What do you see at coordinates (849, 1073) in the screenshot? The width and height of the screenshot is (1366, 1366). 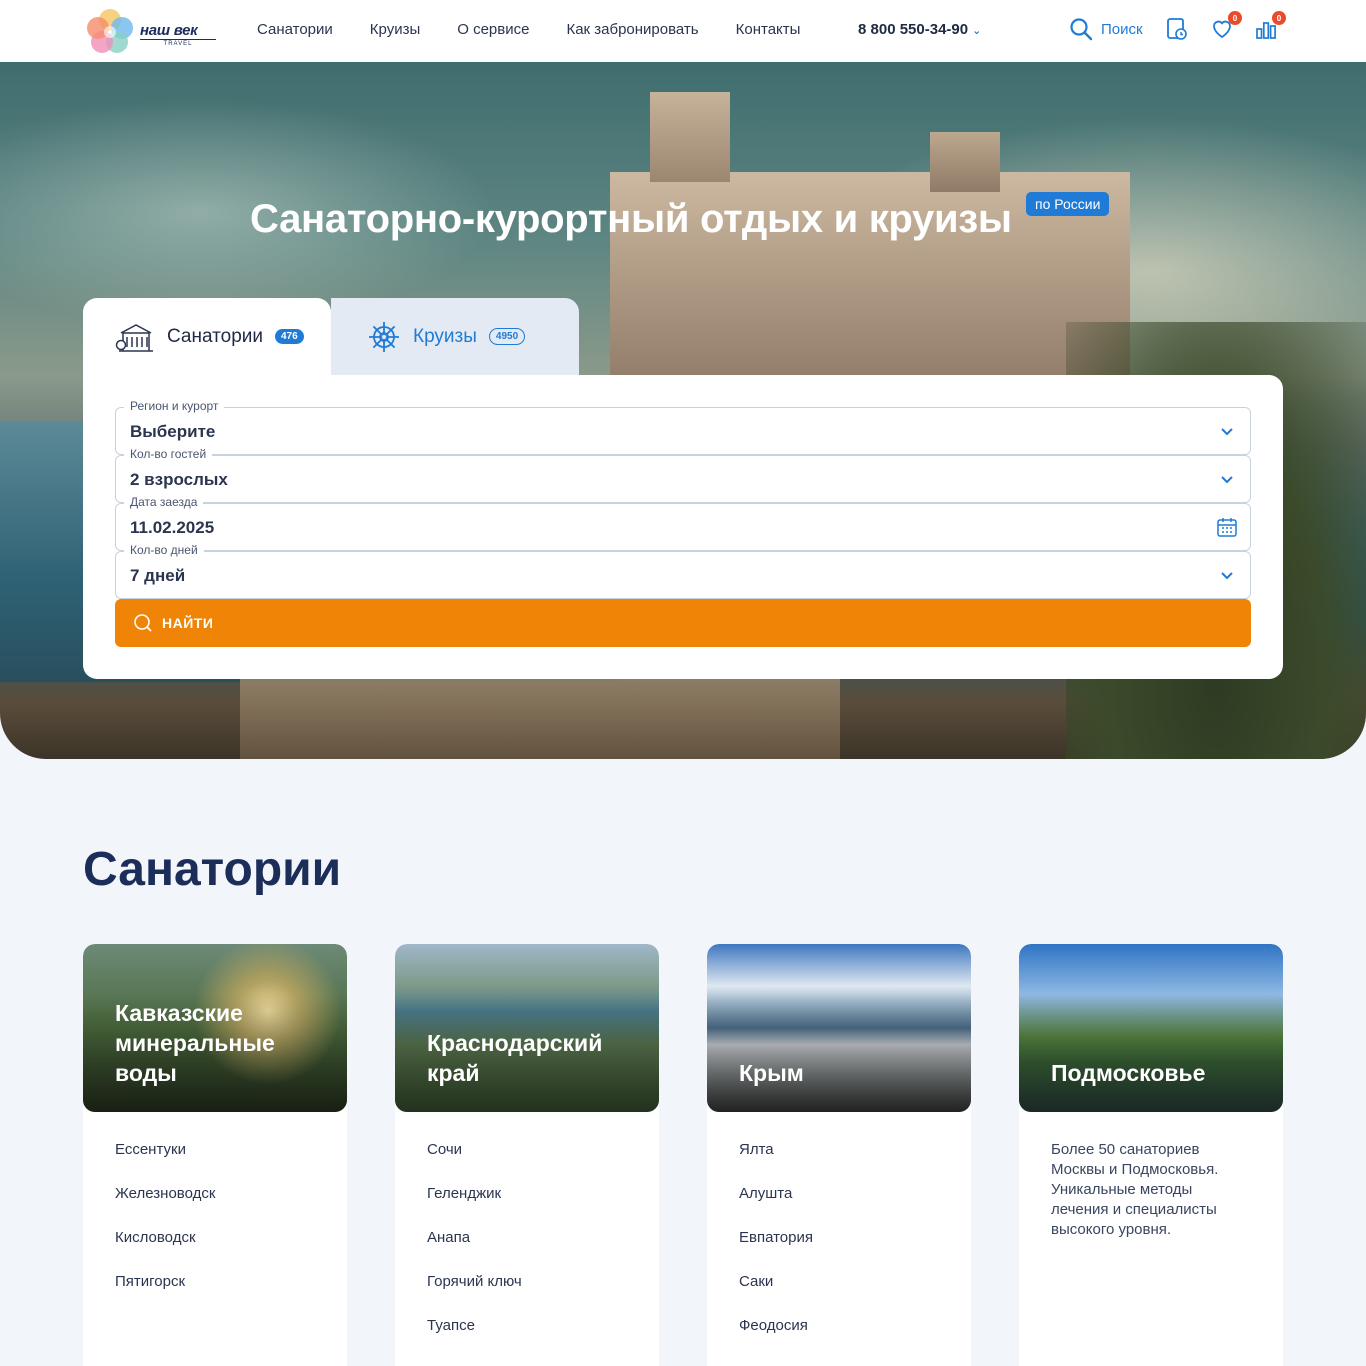 I see `region-card-title: Крым` at bounding box center [849, 1073].